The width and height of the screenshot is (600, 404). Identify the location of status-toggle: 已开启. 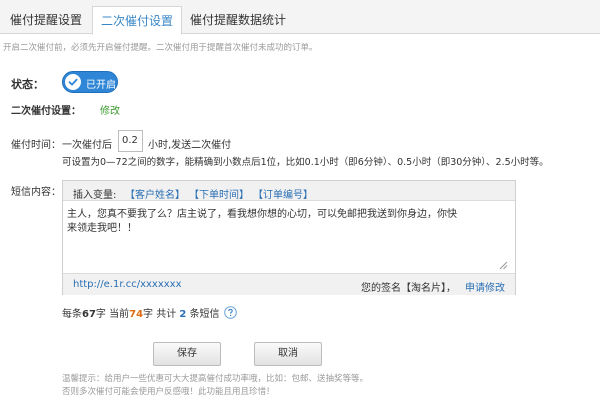
(90, 82).